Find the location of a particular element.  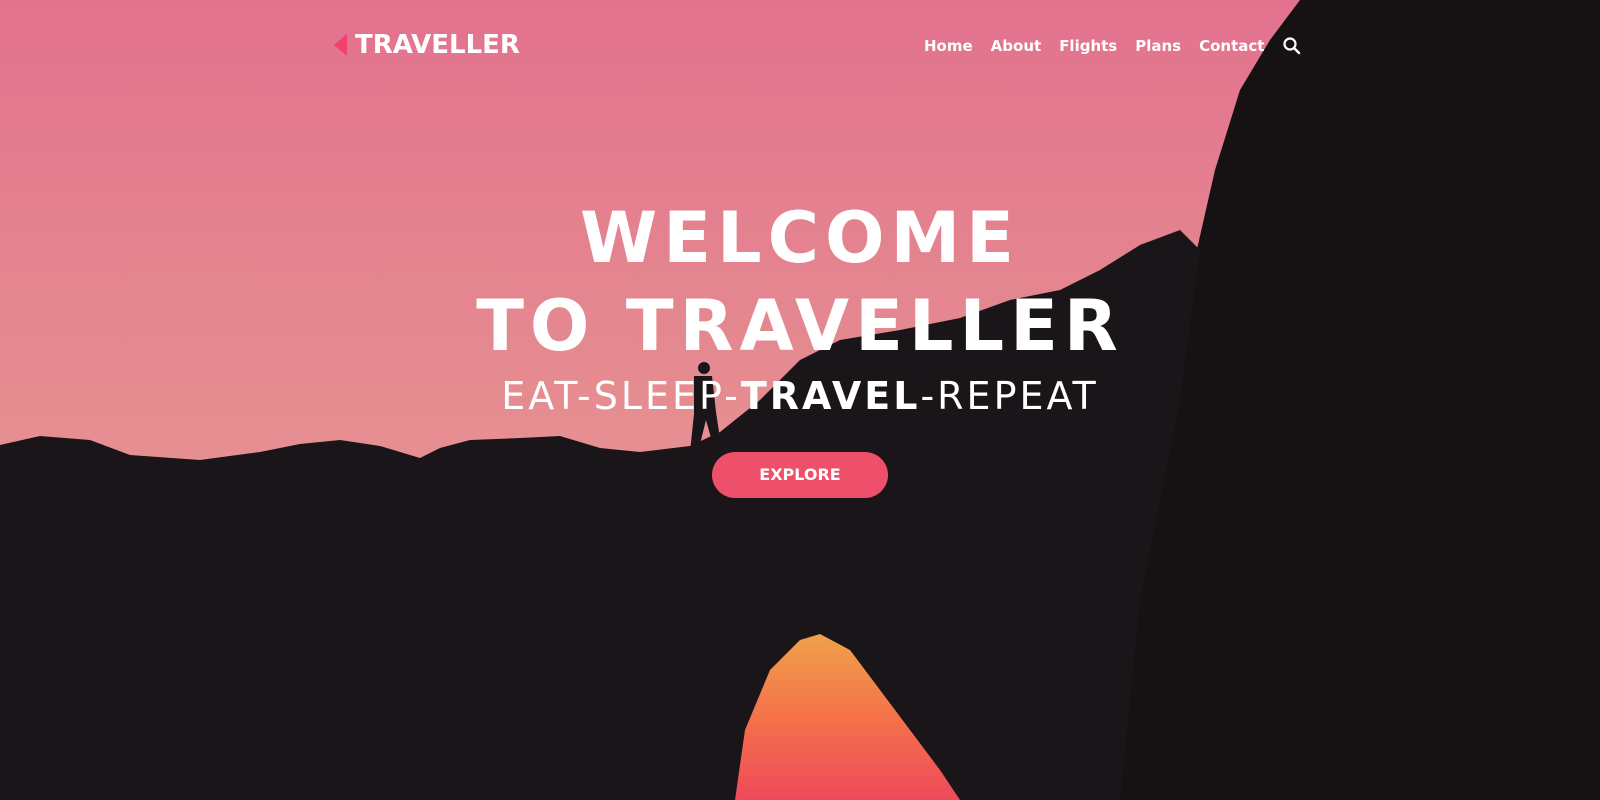

brand-logo: TRAVELLER is located at coordinates (427, 45).